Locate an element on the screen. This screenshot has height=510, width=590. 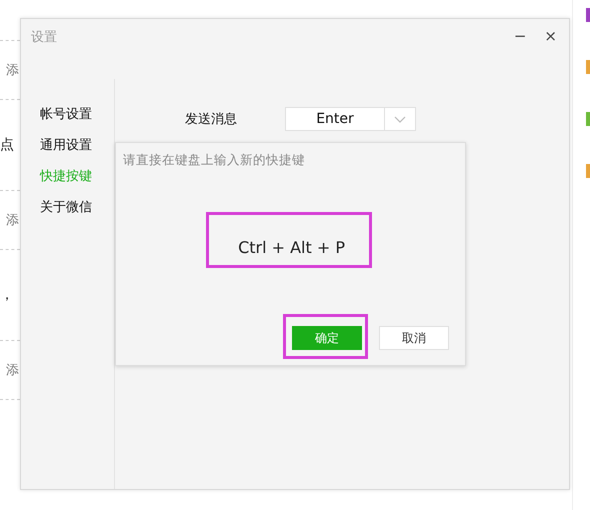
sidebar-item: 关于微信 is located at coordinates (77, 208).